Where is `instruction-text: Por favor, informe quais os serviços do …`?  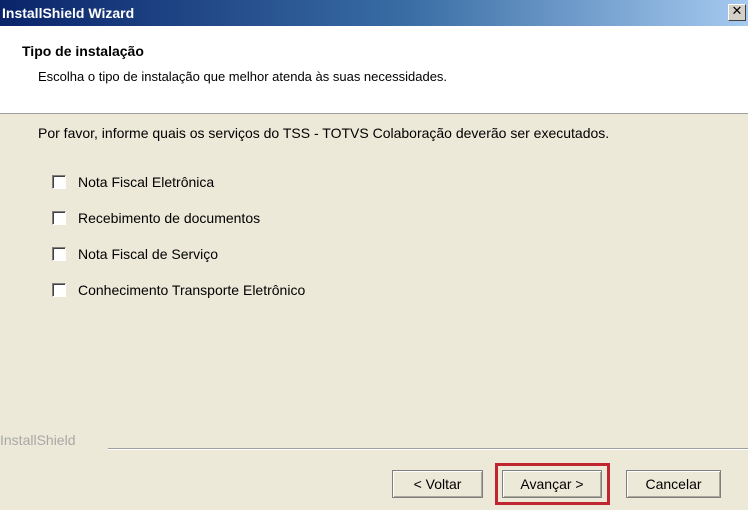 instruction-text: Por favor, informe quais os serviços do … is located at coordinates (324, 133).